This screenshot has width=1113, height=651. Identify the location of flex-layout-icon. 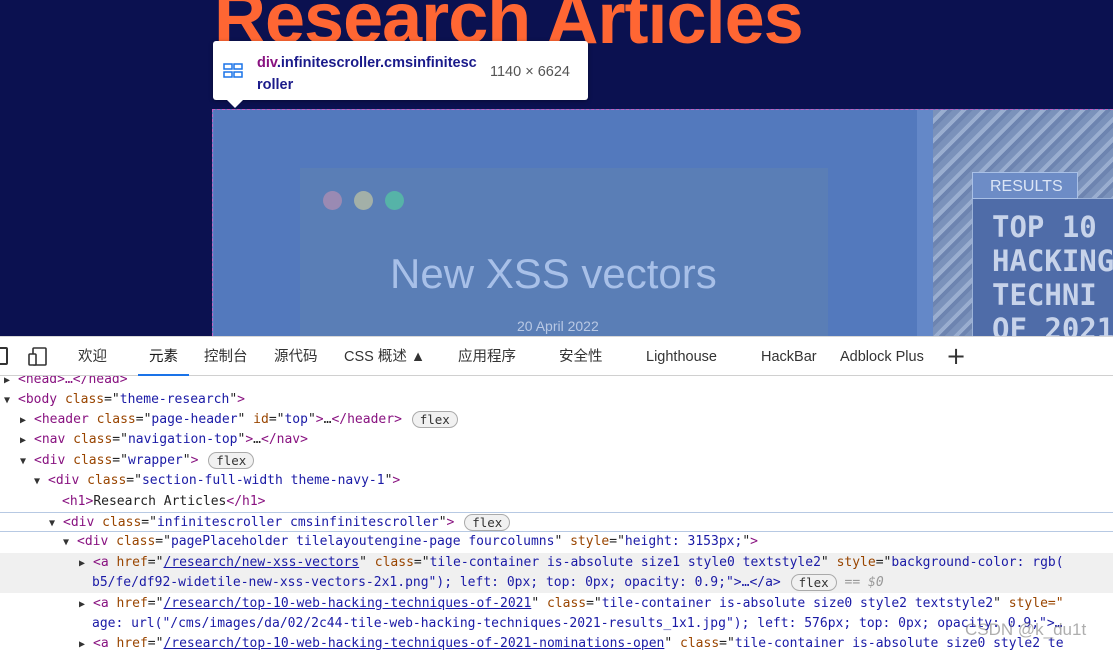
(233, 70).